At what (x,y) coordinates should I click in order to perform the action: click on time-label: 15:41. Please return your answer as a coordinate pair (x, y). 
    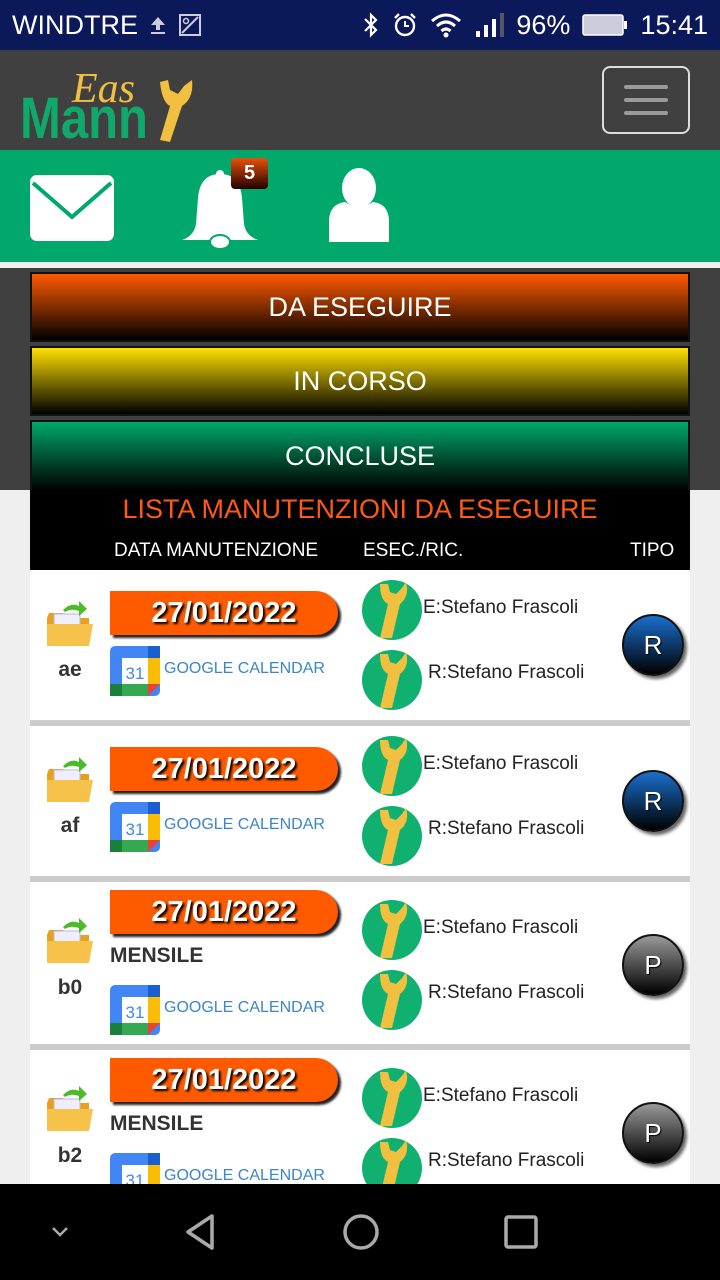
    Looking at the image, I should click on (674, 24).